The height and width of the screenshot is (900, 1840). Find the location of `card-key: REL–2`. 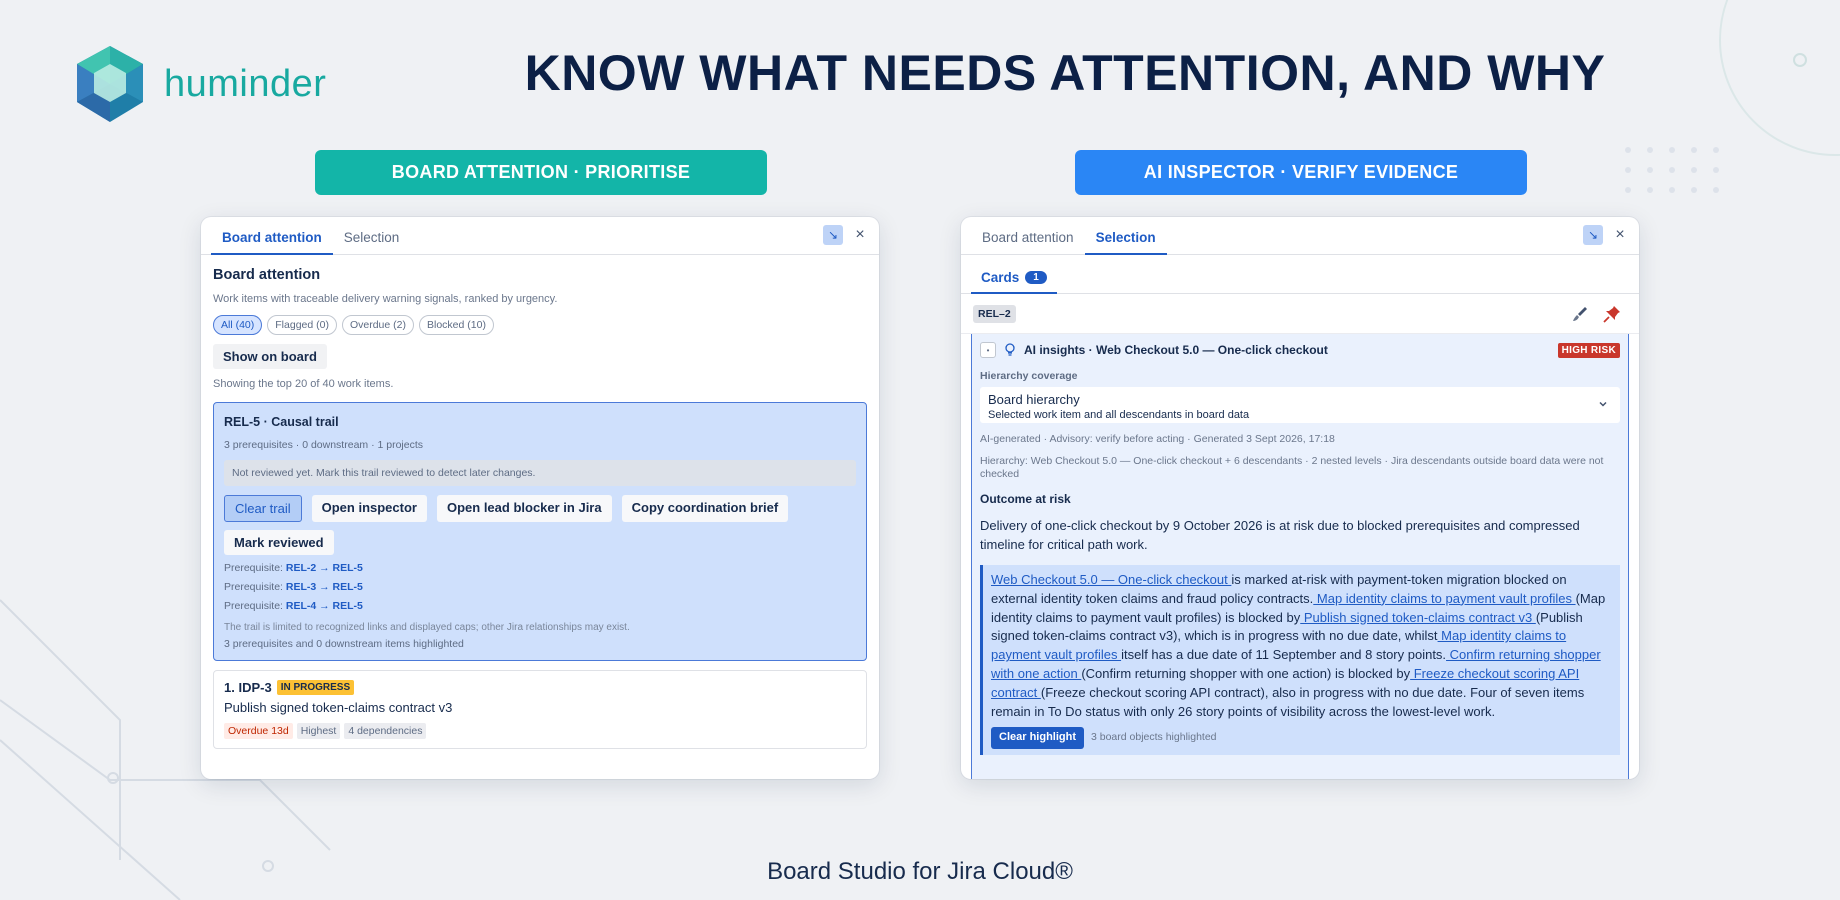

card-key: REL–2 is located at coordinates (994, 313).